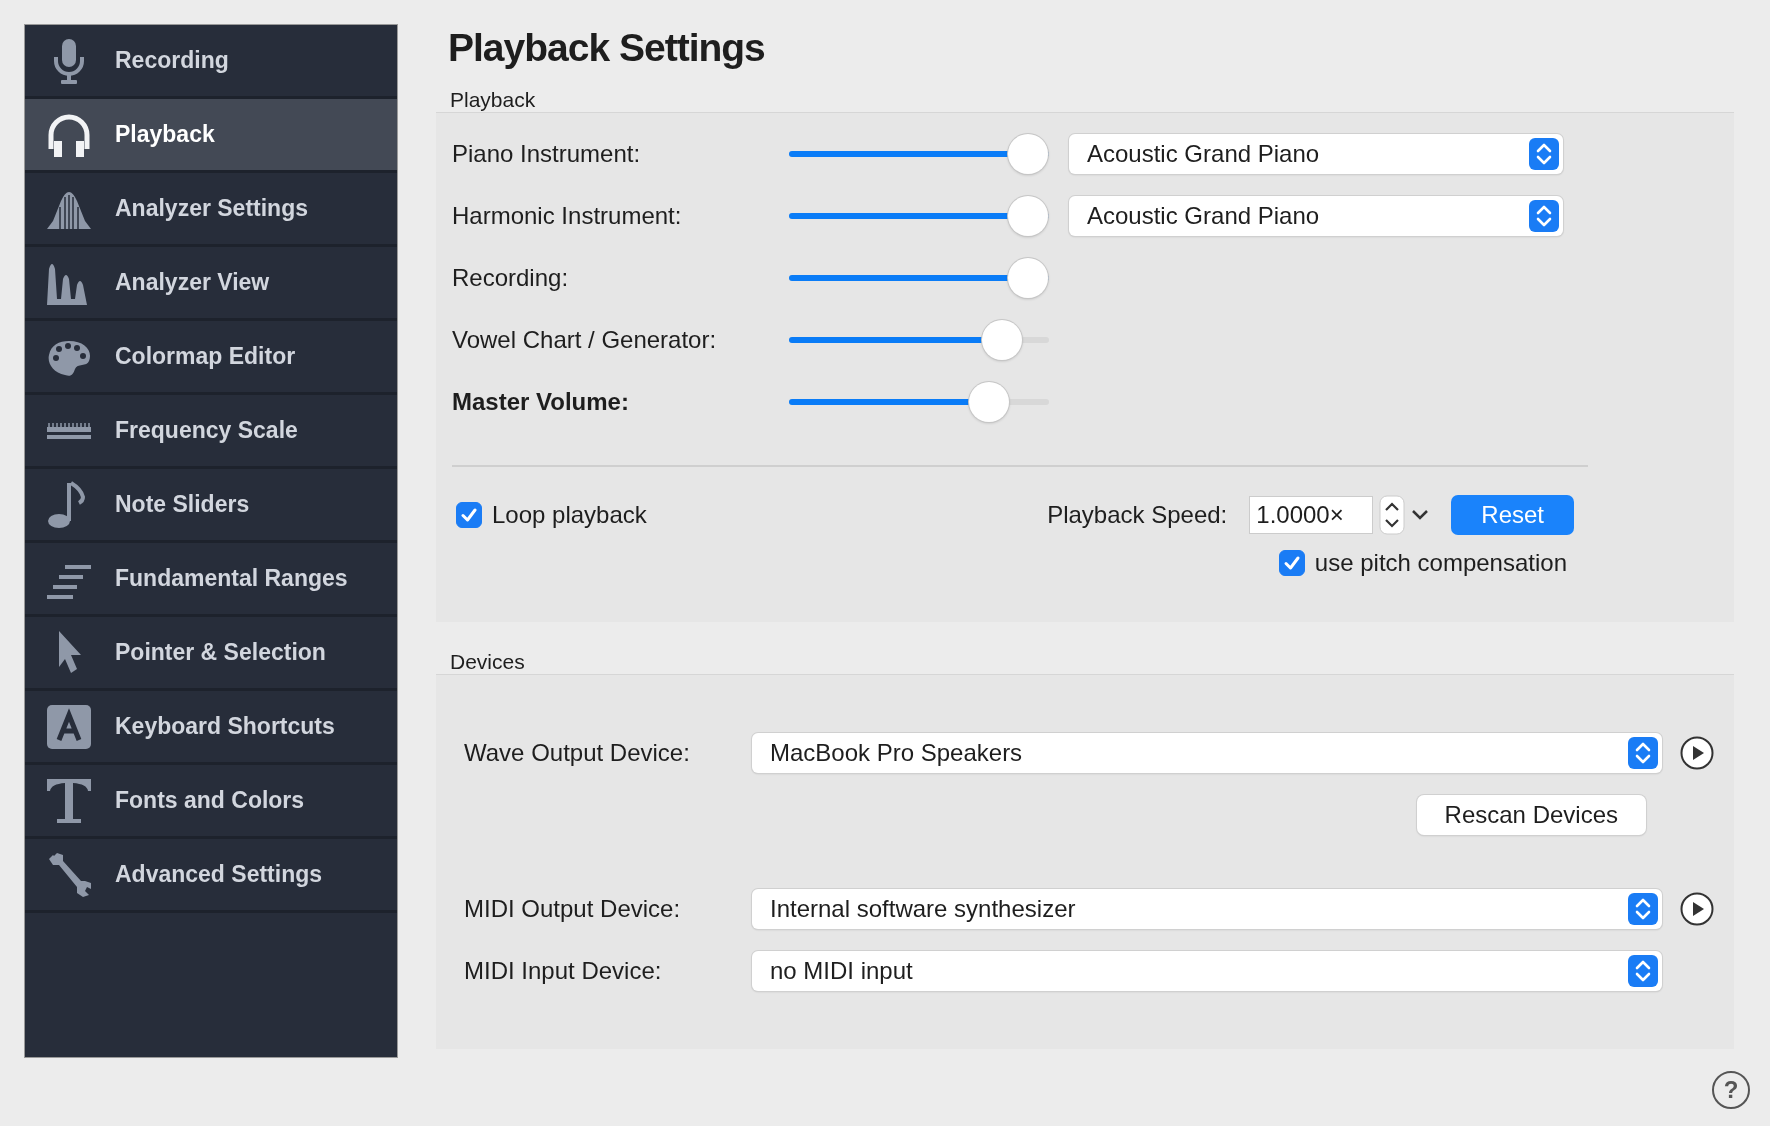  I want to click on group-heading: Devices, so click(488, 662).